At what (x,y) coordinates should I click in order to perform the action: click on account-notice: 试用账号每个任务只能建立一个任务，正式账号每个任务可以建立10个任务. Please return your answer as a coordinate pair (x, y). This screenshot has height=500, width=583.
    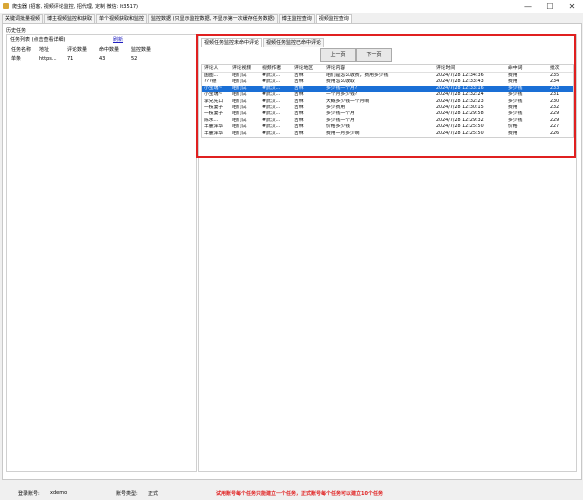
    Looking at the image, I should click on (299, 494).